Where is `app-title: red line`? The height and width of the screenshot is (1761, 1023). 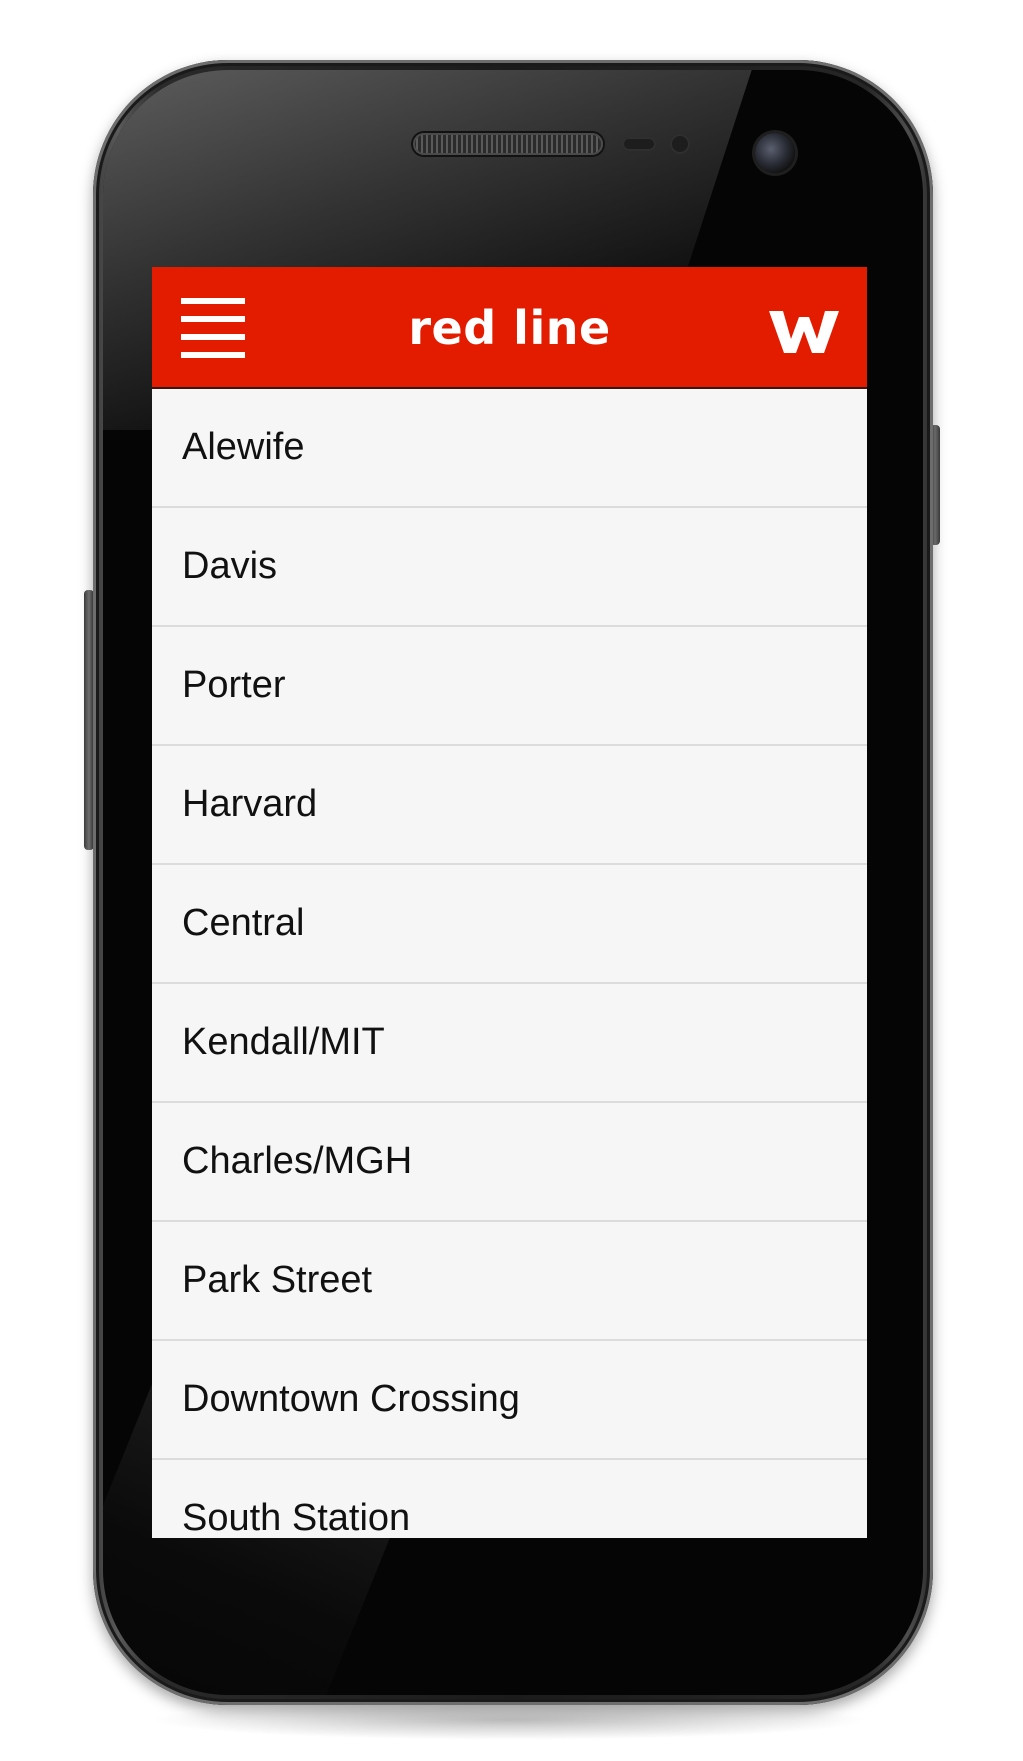 app-title: red line is located at coordinates (509, 328).